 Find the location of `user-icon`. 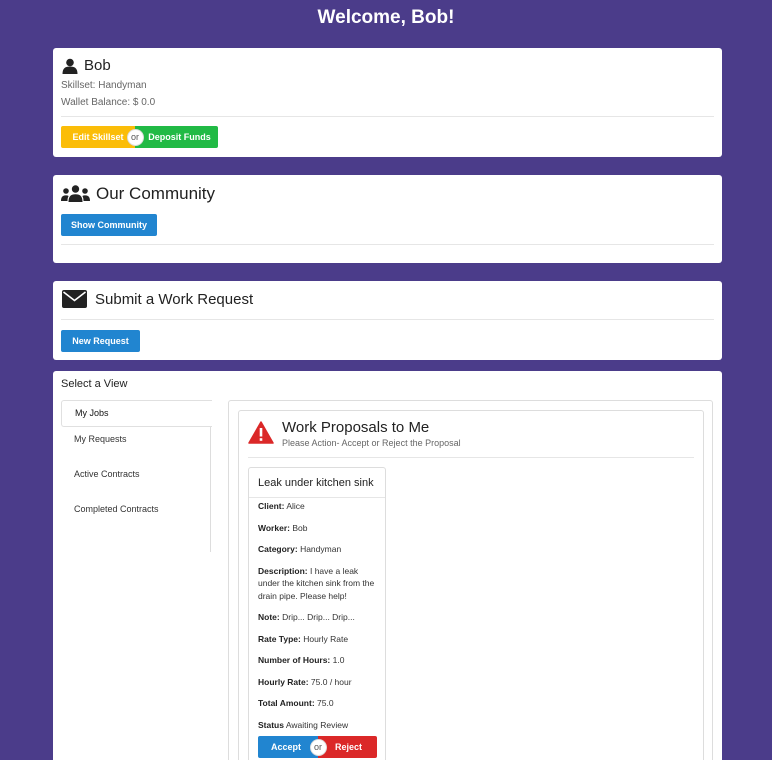

user-icon is located at coordinates (70, 66).